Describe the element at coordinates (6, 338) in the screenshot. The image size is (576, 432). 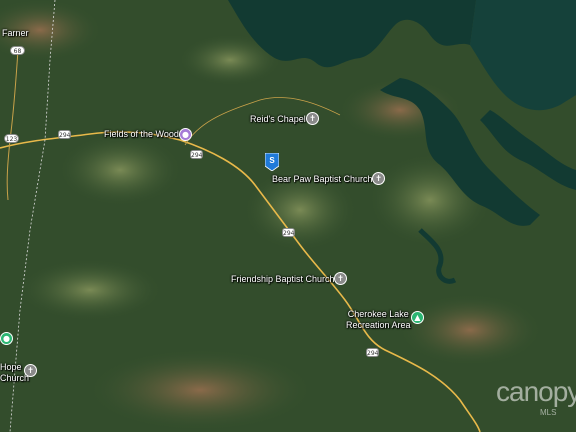
I see `park-icon: ●` at that location.